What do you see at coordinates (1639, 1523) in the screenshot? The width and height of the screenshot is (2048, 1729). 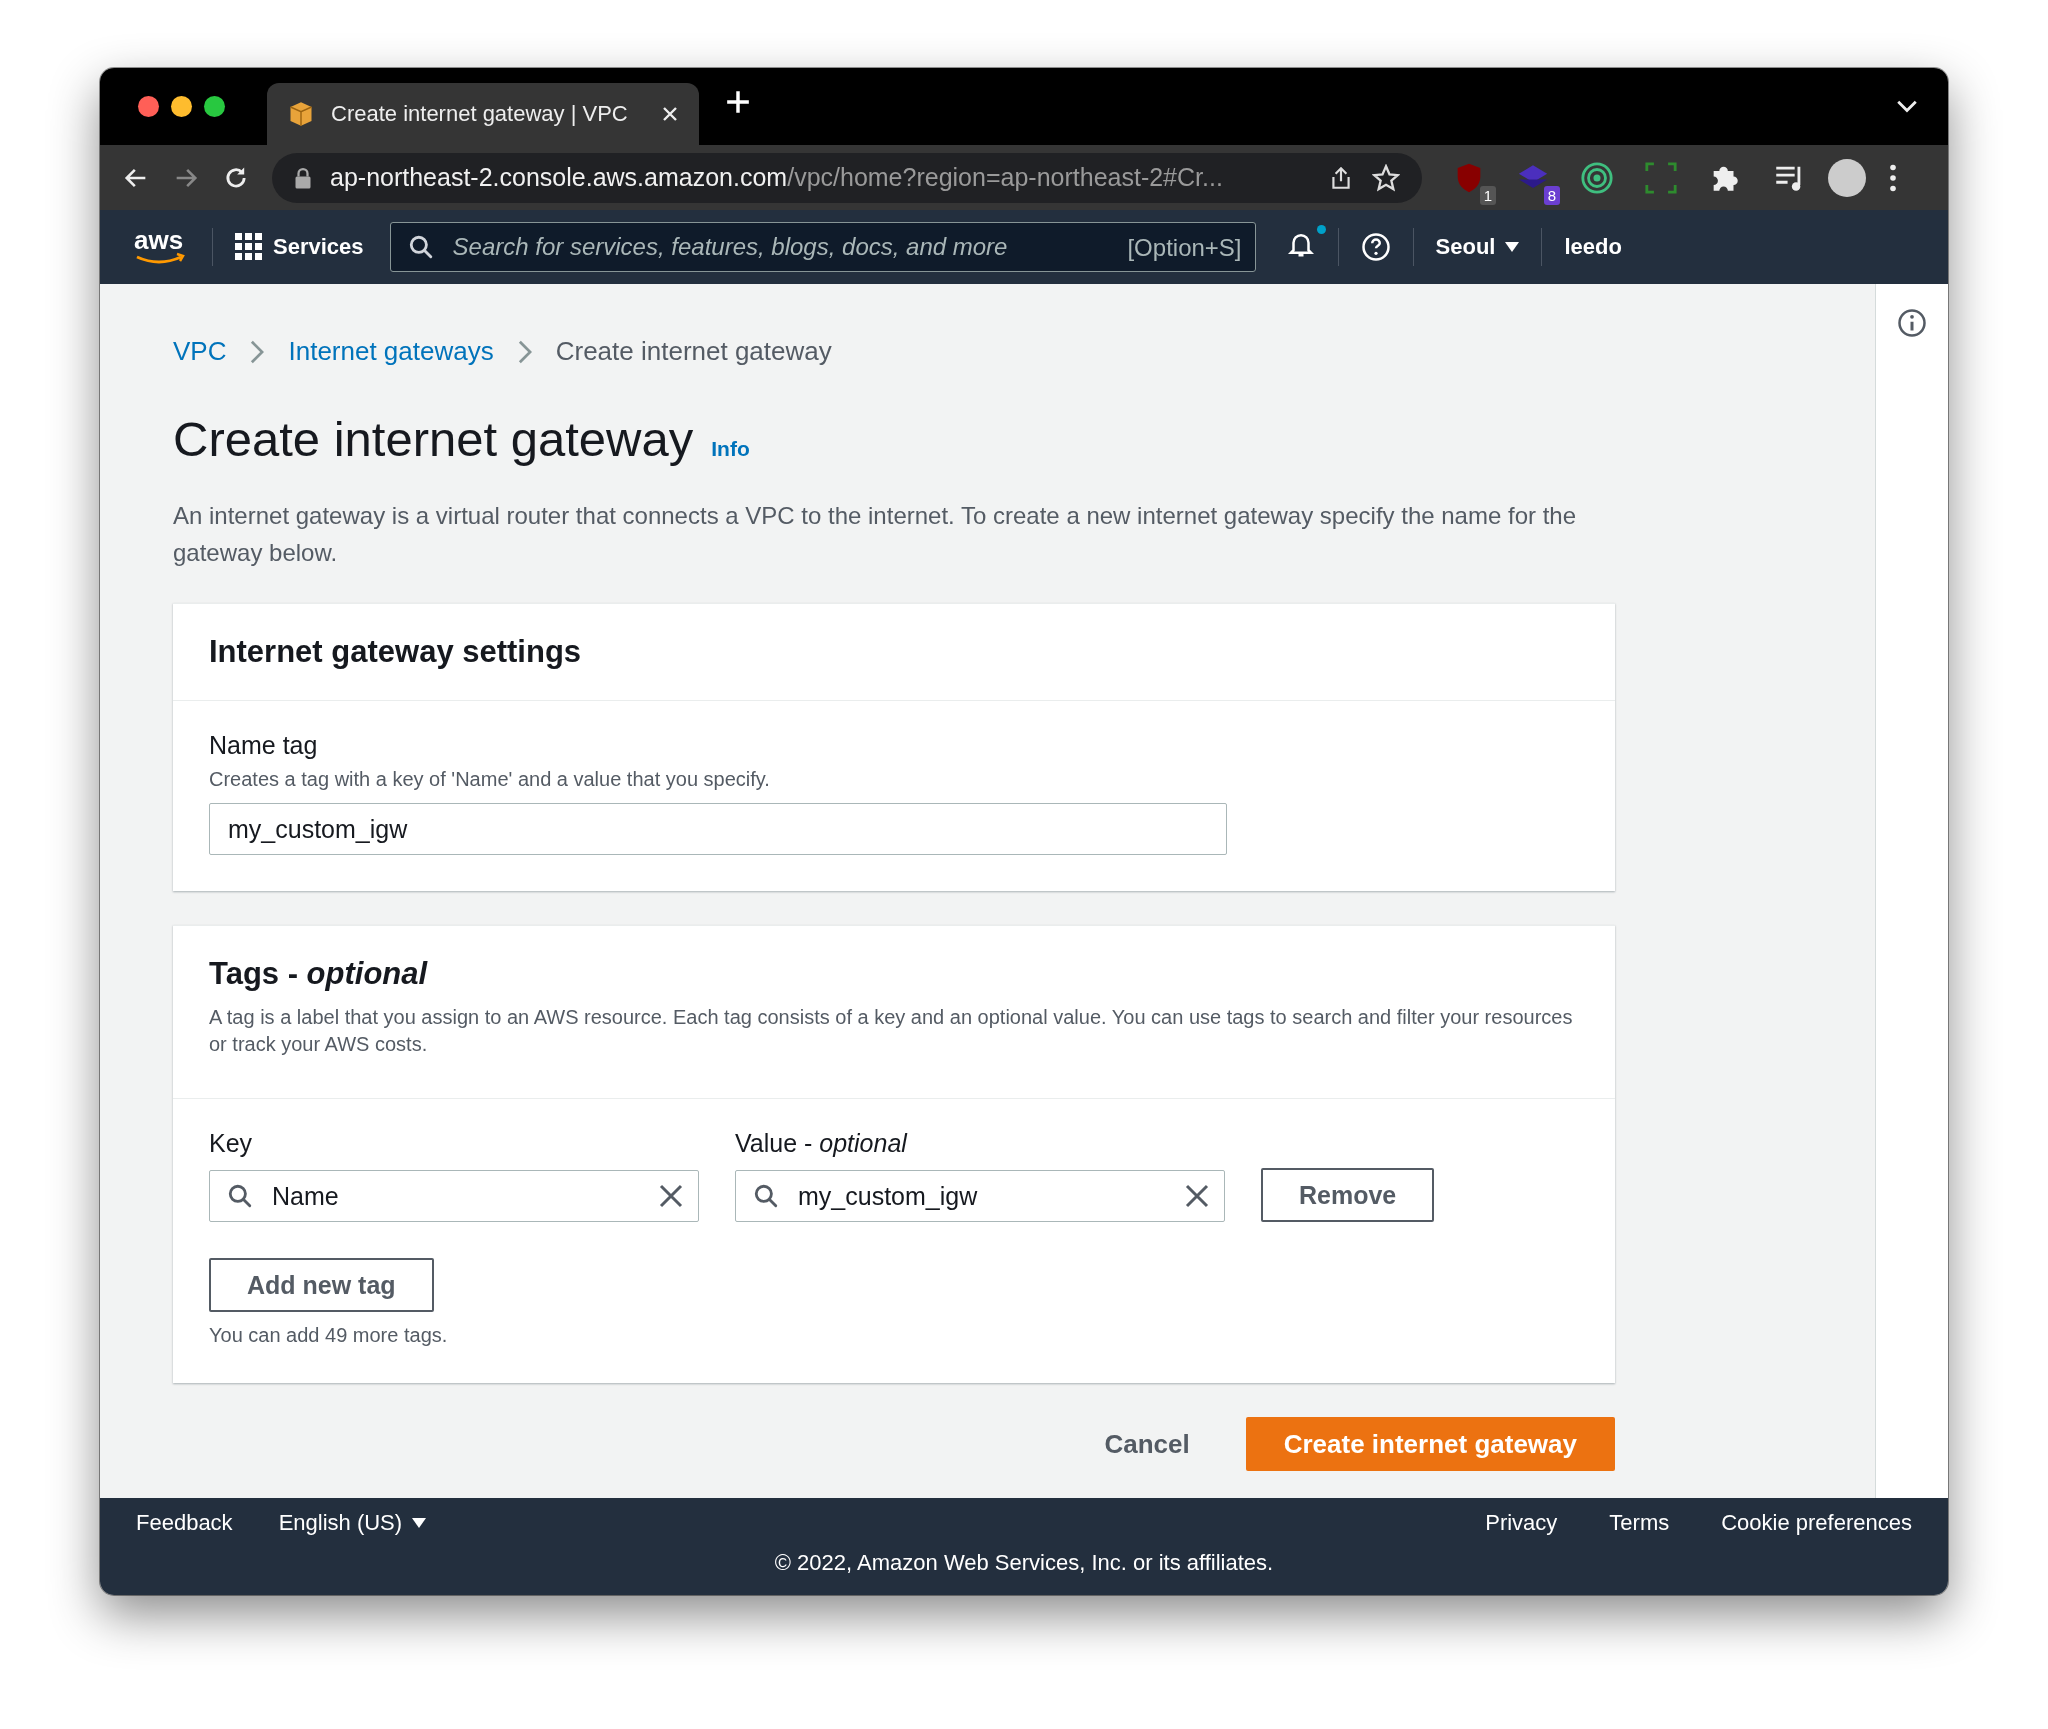 I see `footer-link: Terms` at bounding box center [1639, 1523].